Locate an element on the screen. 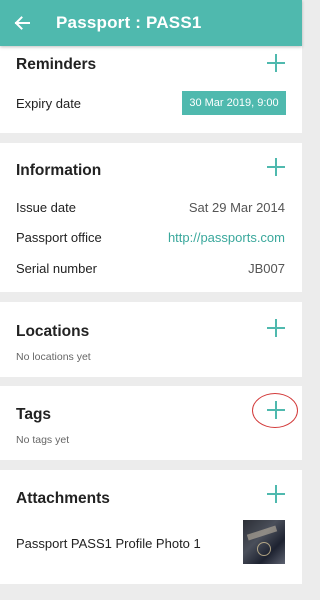 The image size is (320, 600). serial-number-label: Serial number is located at coordinates (56, 268).